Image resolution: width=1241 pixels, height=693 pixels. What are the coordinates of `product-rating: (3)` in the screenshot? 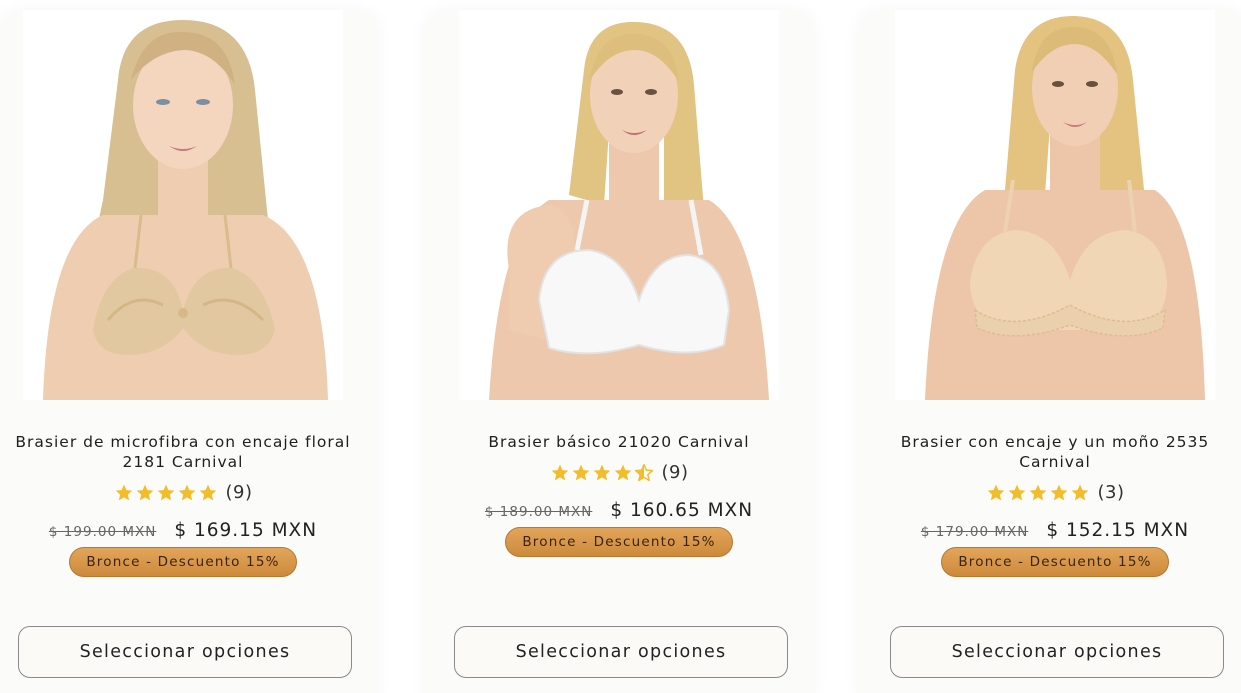 It's located at (1055, 492).